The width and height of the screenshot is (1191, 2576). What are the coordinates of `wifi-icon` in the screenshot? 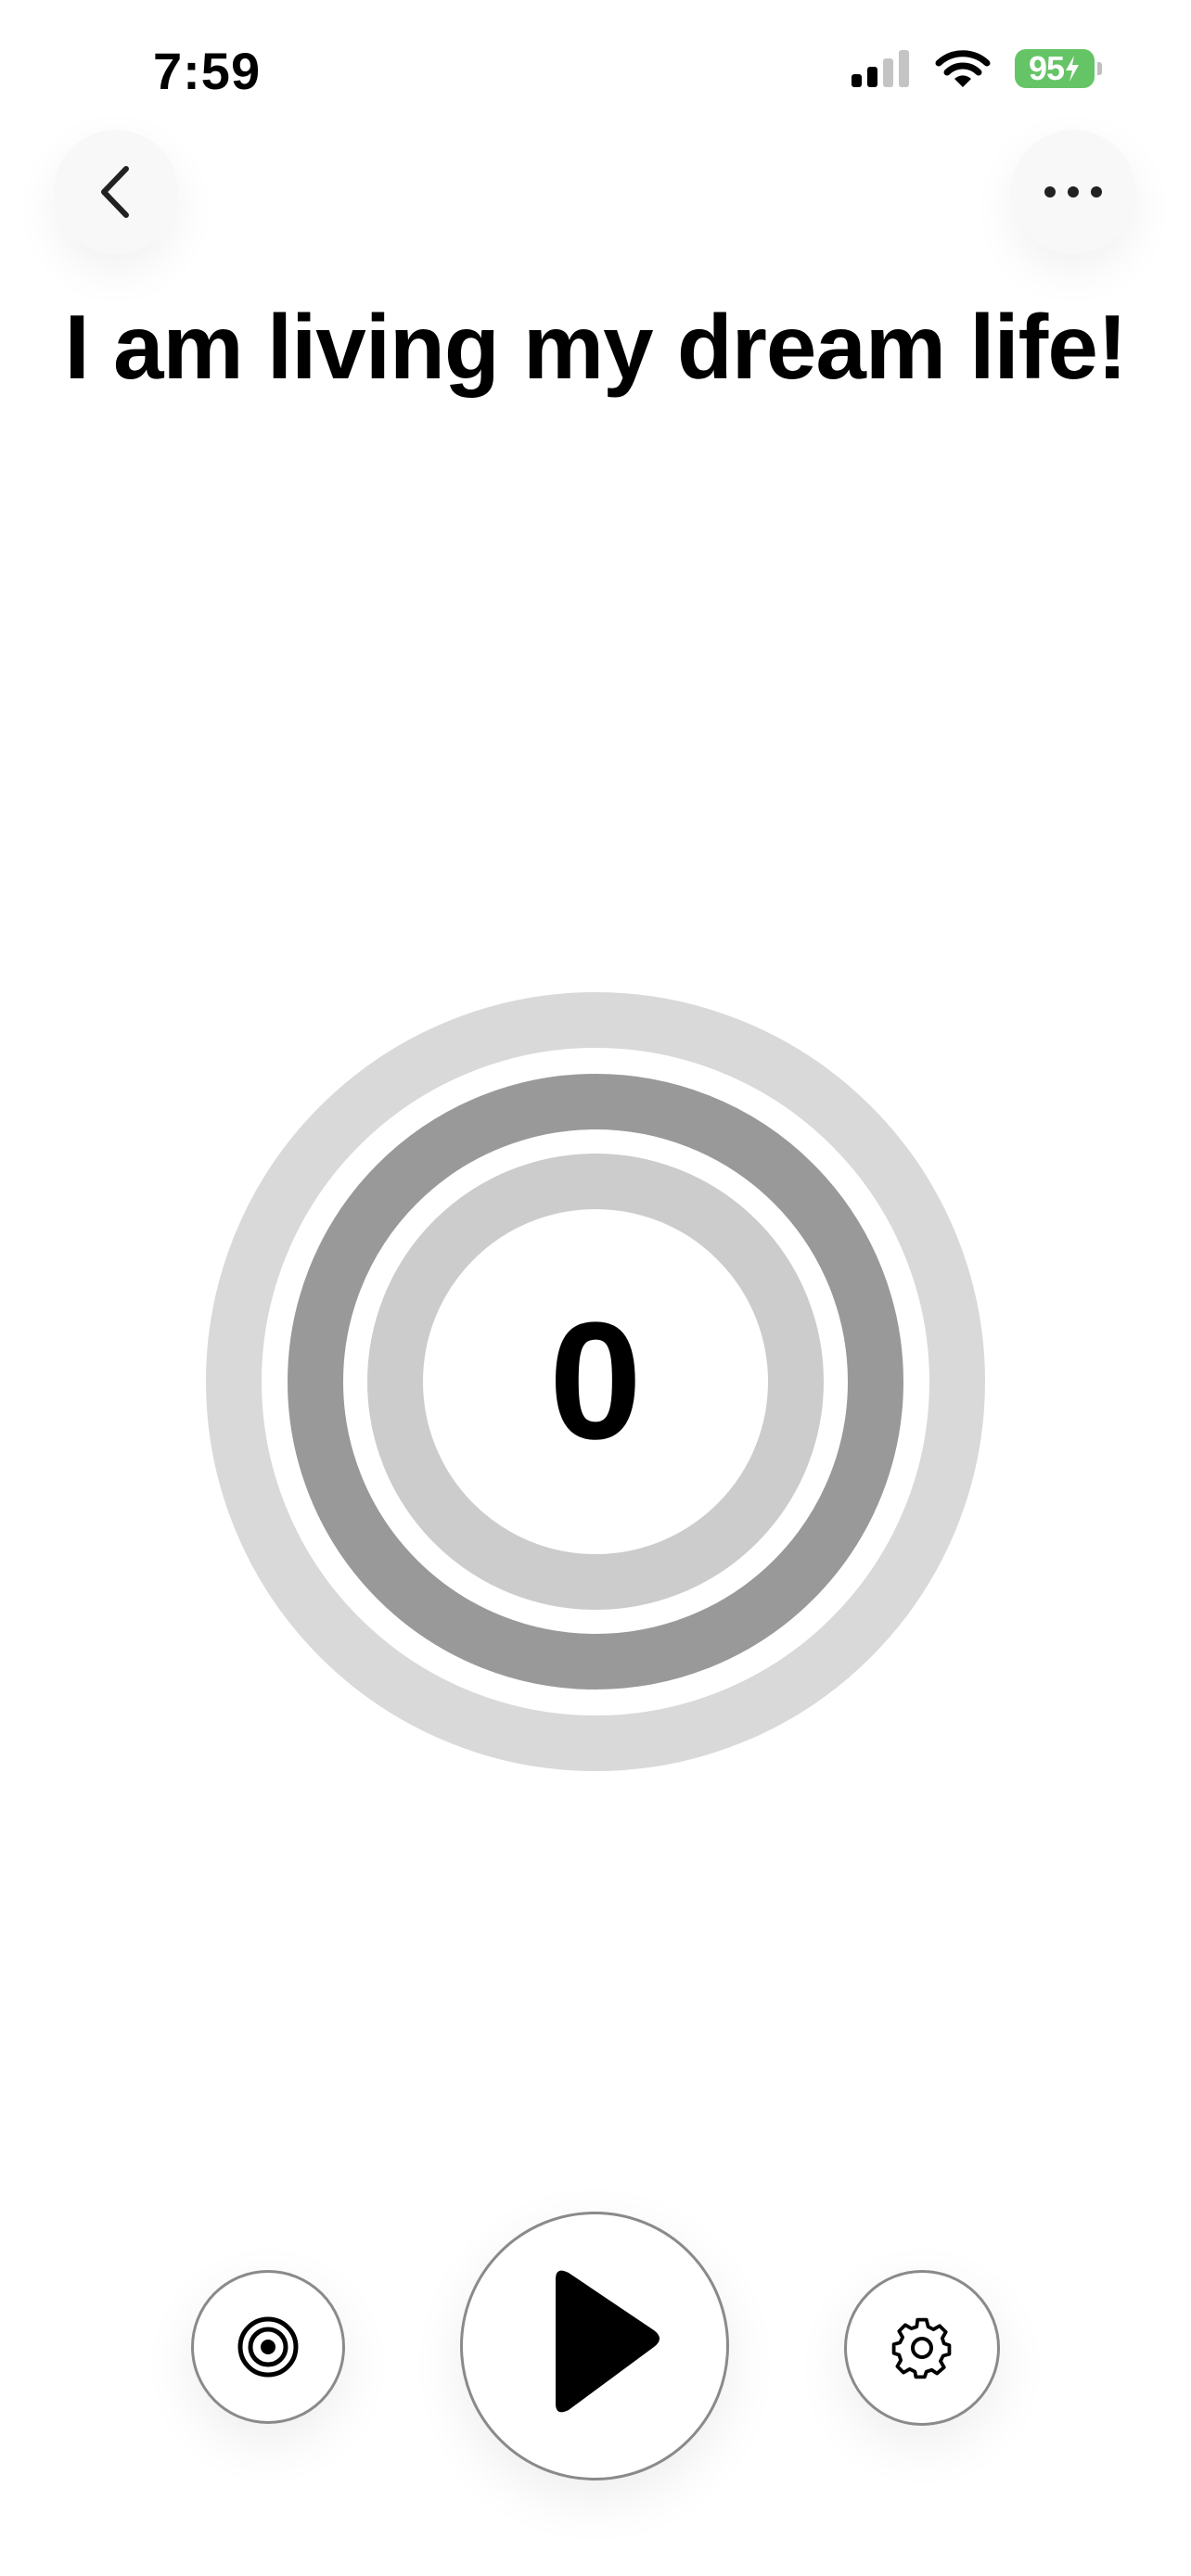 It's located at (963, 68).